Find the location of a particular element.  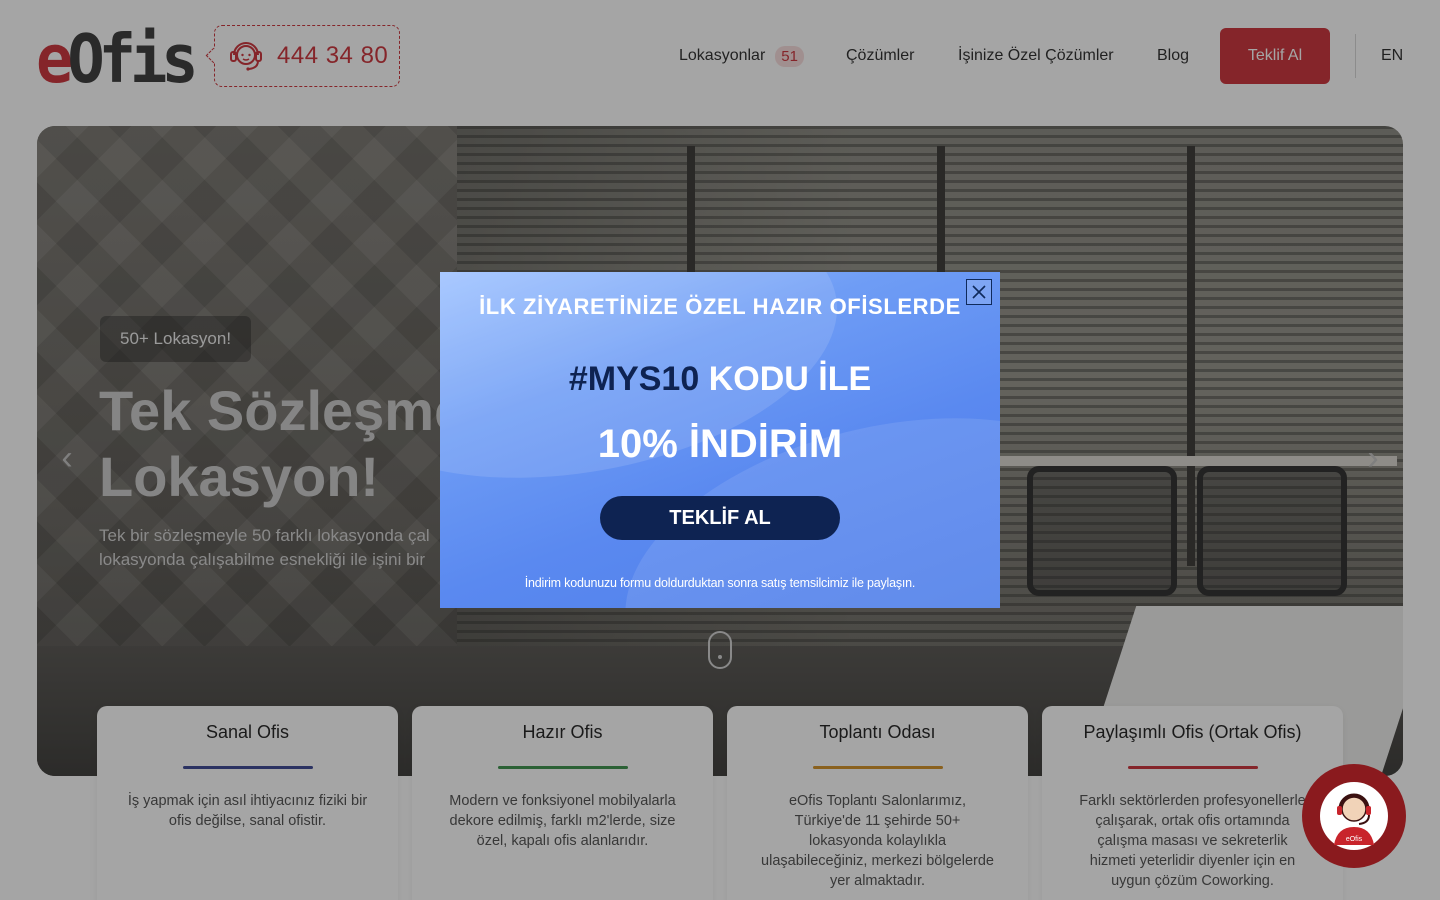

support-agent-icon: eOfis is located at coordinates (1354, 816).